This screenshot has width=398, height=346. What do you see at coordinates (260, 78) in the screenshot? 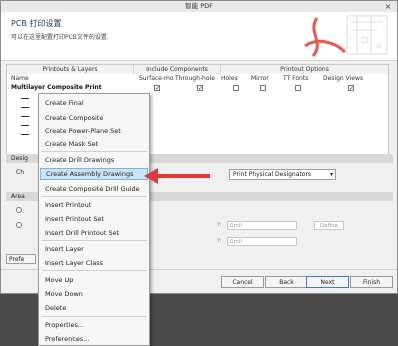
I see `col-mirror: Mirror` at bounding box center [260, 78].